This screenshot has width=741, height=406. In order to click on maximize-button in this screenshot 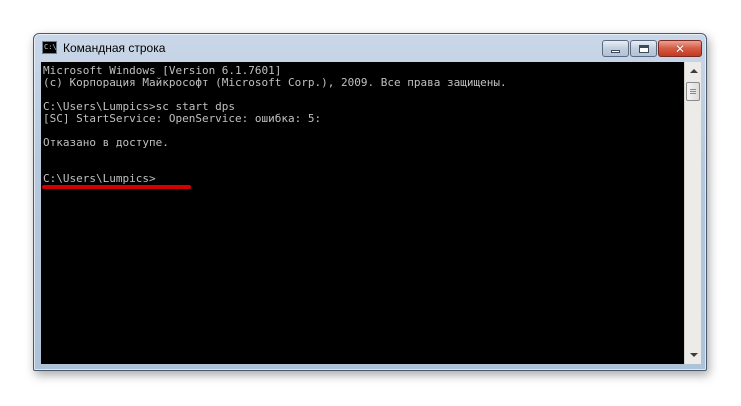, I will do `click(643, 48)`.